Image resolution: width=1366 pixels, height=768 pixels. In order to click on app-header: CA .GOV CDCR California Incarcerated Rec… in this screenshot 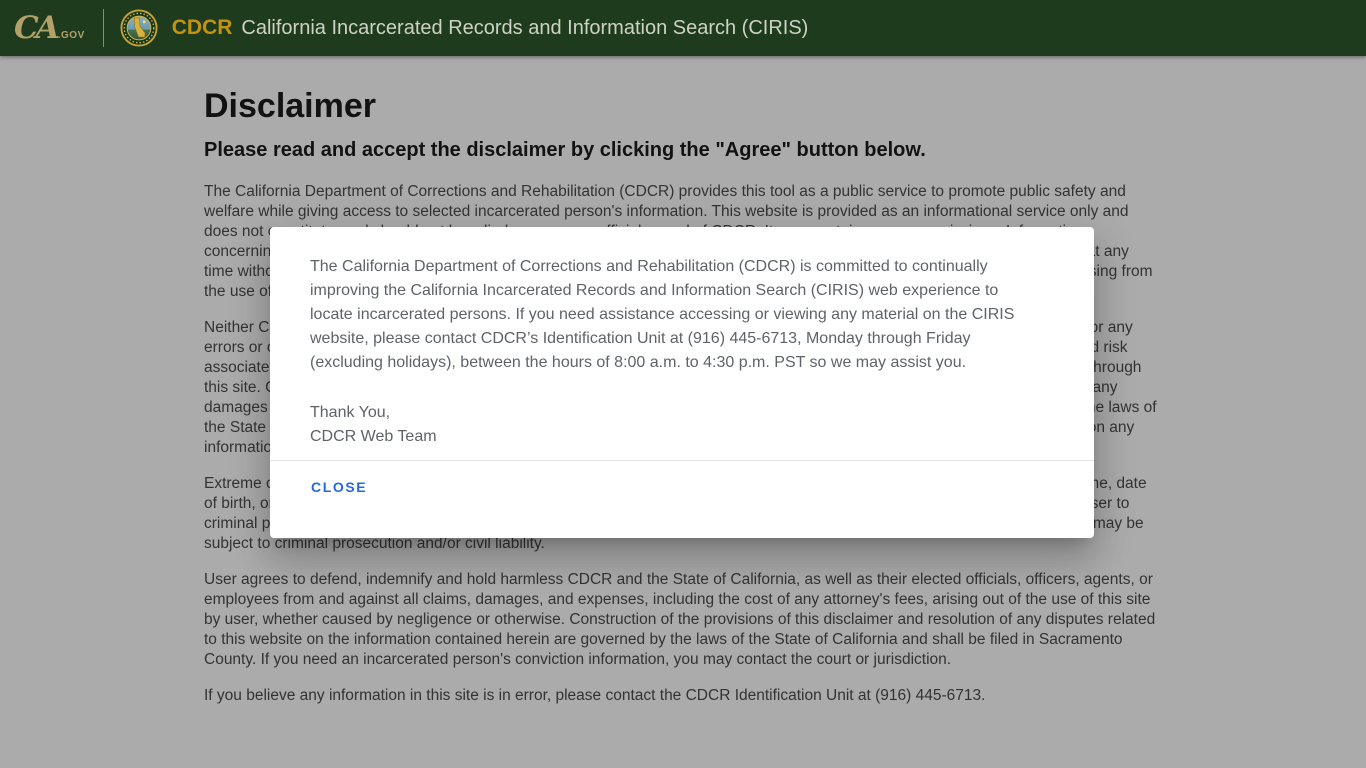, I will do `click(683, 28)`.